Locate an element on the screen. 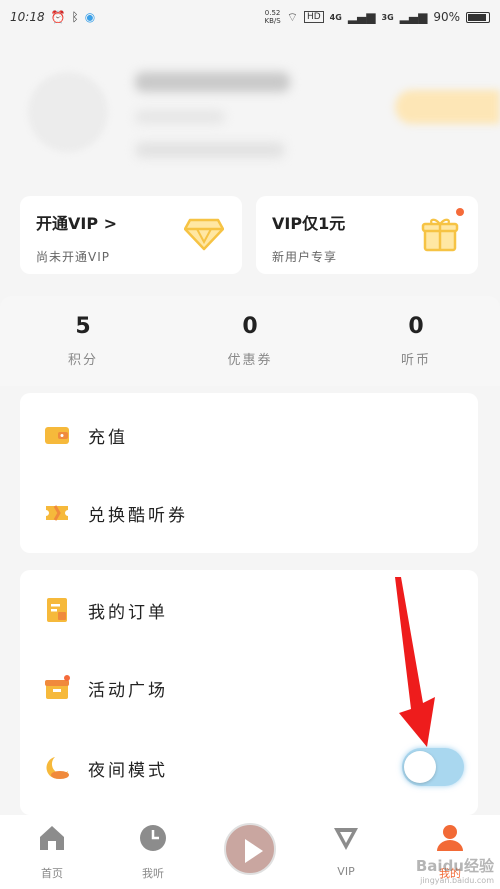  user-info-blurred is located at coordinates (180, 117).